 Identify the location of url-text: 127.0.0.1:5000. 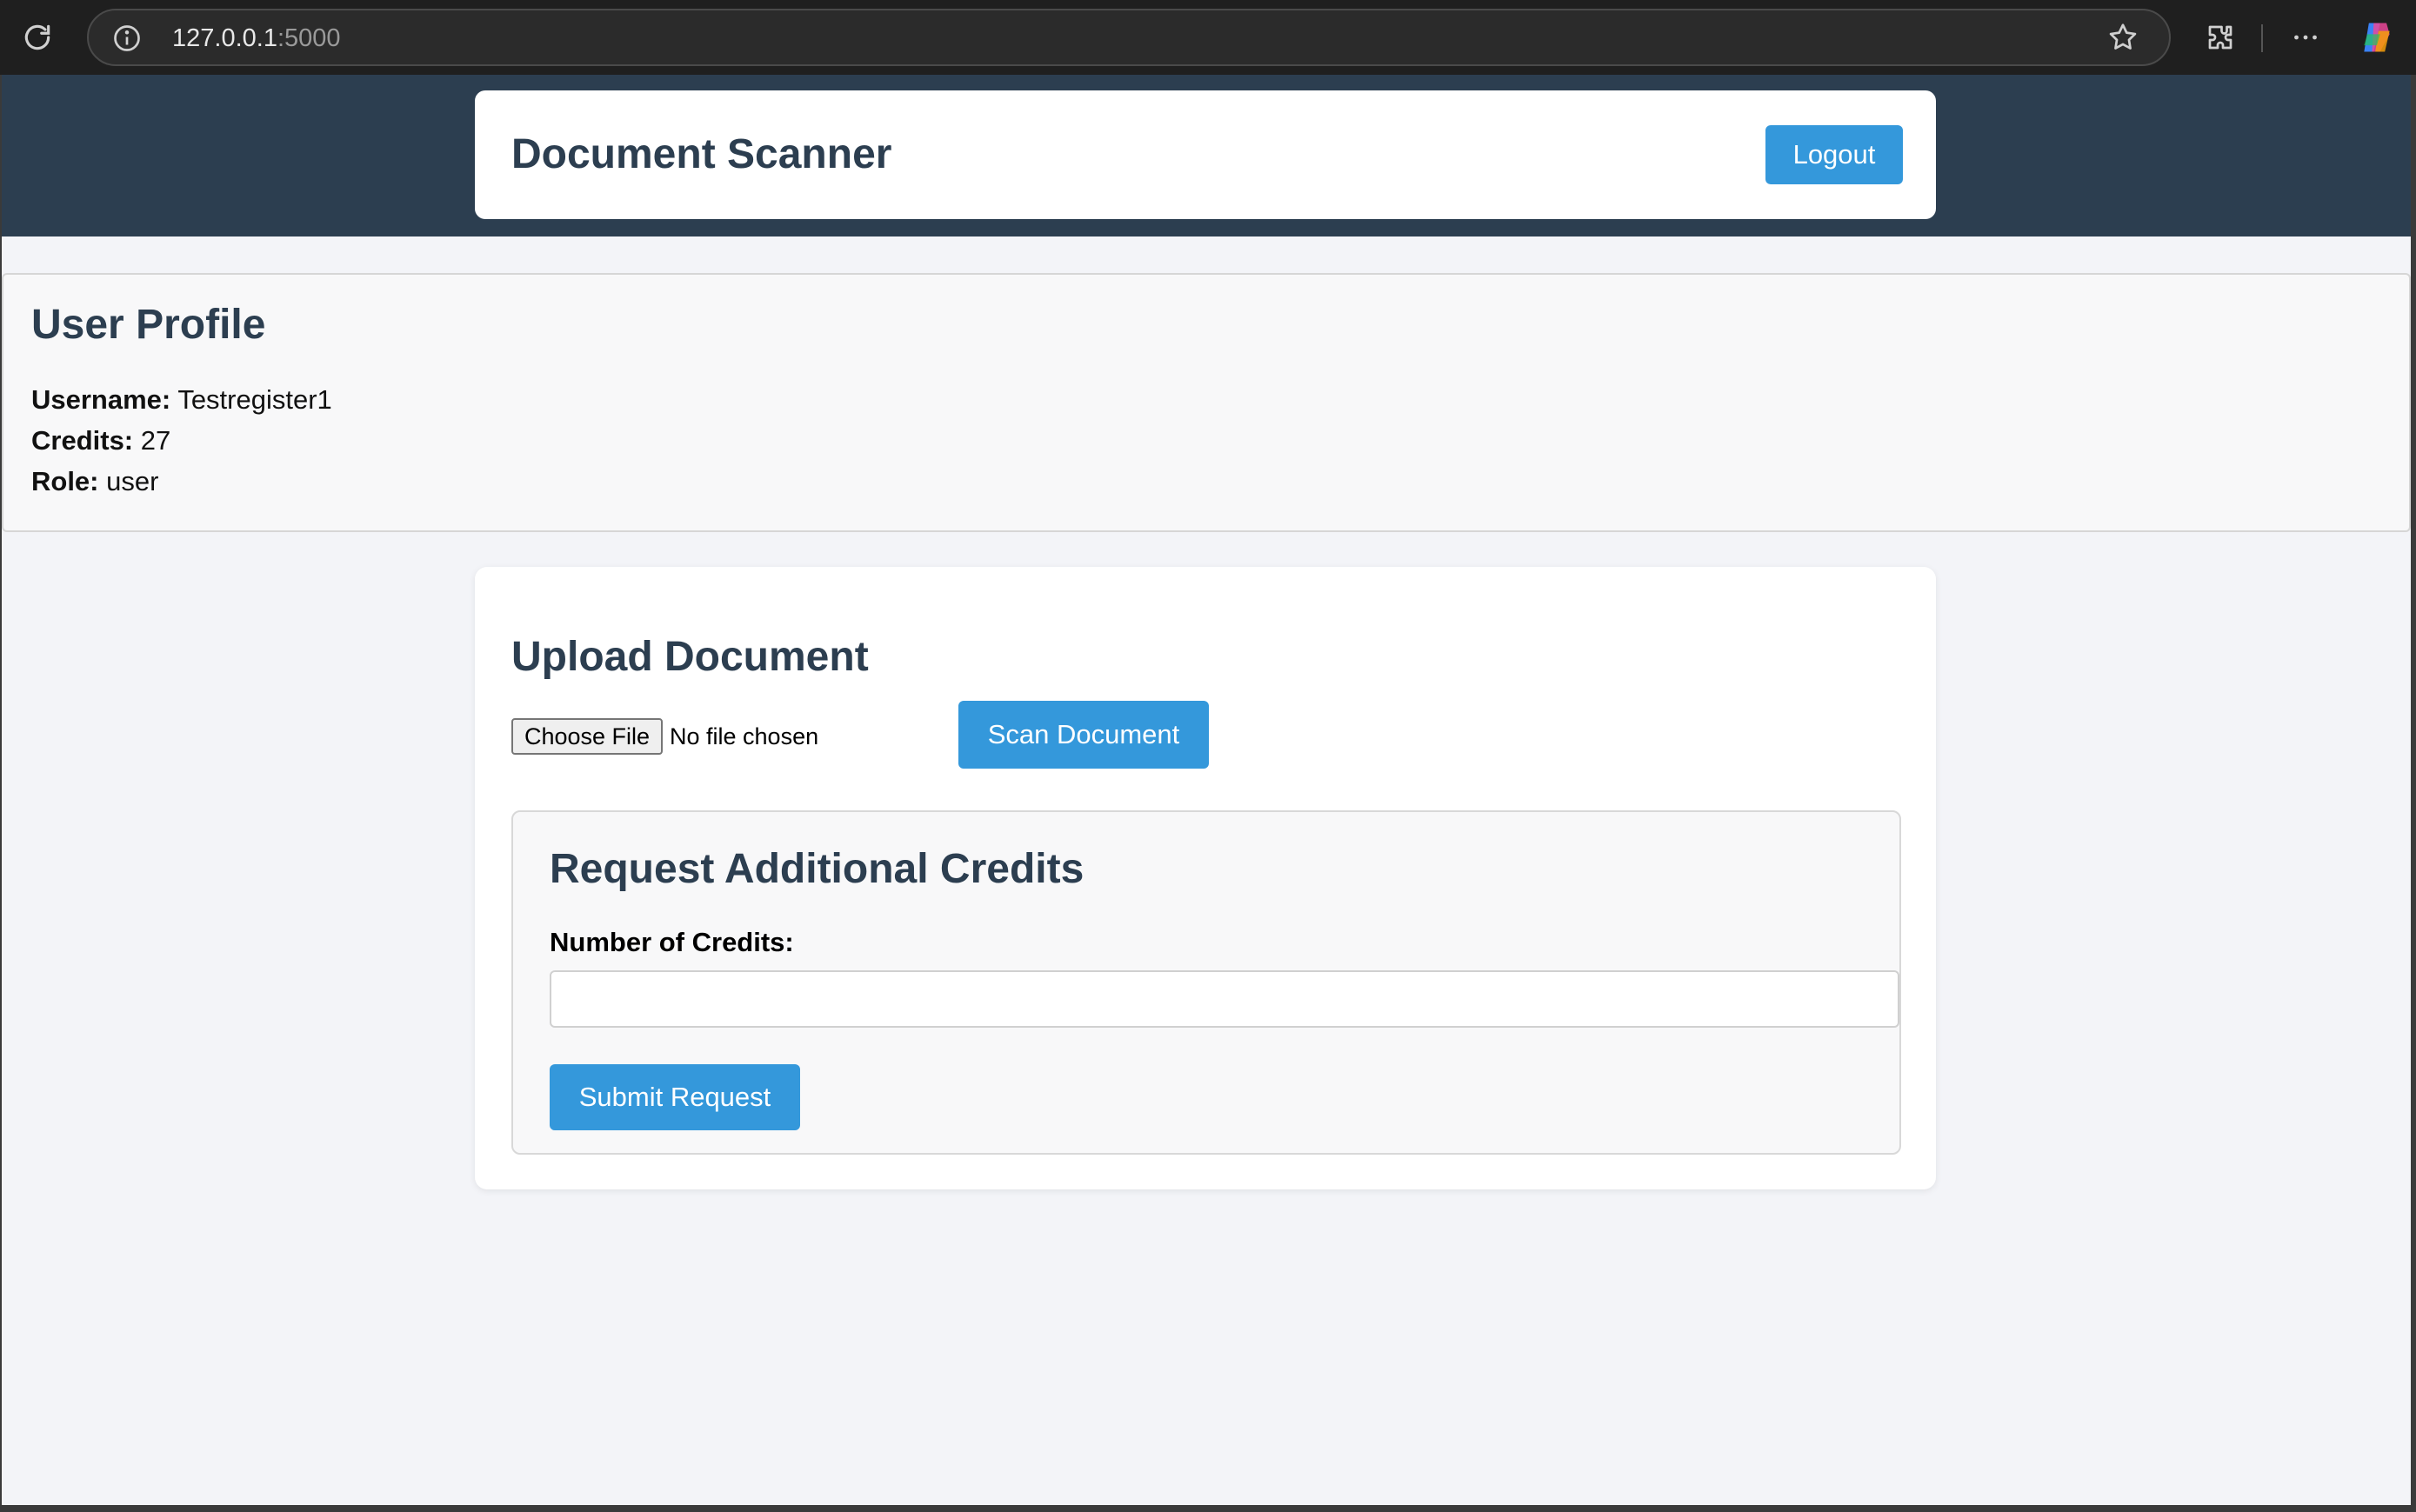
(256, 38).